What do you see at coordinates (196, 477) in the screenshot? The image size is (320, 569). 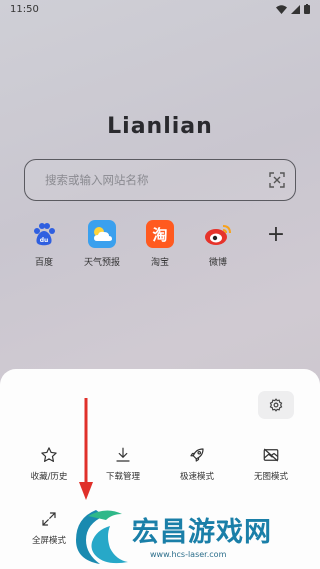 I see `menu-label: 极速模式` at bounding box center [196, 477].